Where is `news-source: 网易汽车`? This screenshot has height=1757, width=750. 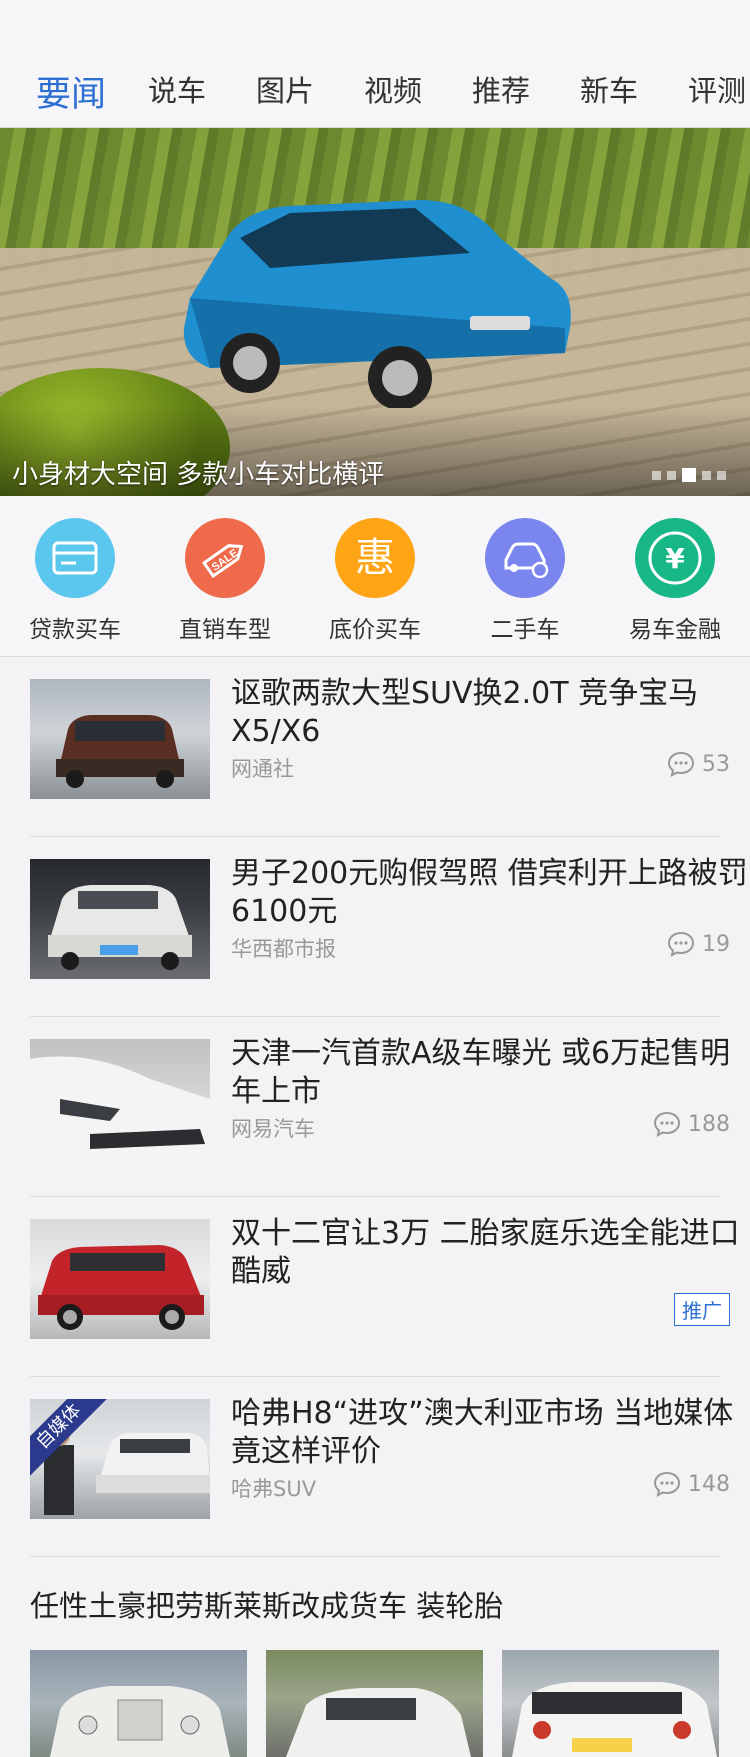
news-source: 网易汽车 is located at coordinates (273, 1129).